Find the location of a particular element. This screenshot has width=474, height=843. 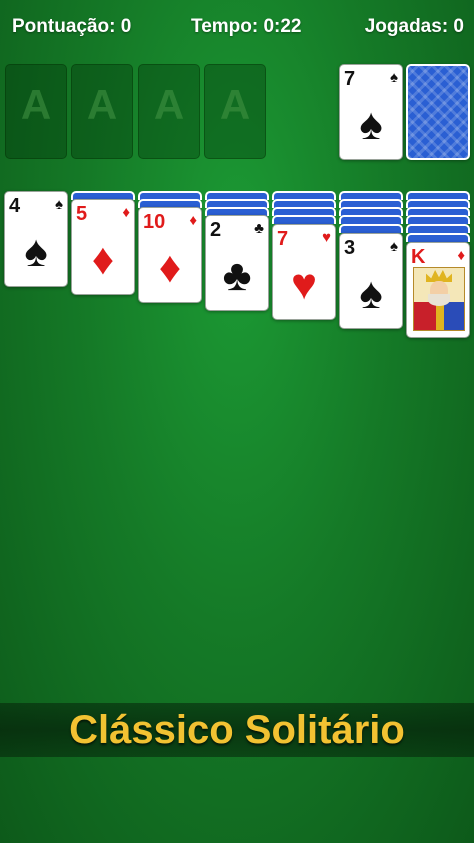

title-banner: Clássico Solitário is located at coordinates (237, 730).